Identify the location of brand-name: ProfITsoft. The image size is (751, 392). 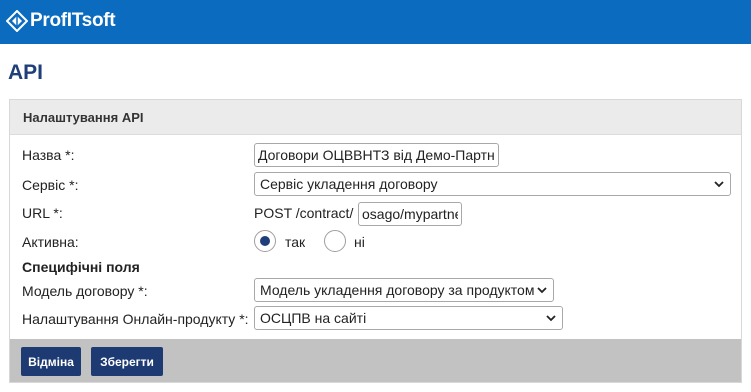
(73, 20).